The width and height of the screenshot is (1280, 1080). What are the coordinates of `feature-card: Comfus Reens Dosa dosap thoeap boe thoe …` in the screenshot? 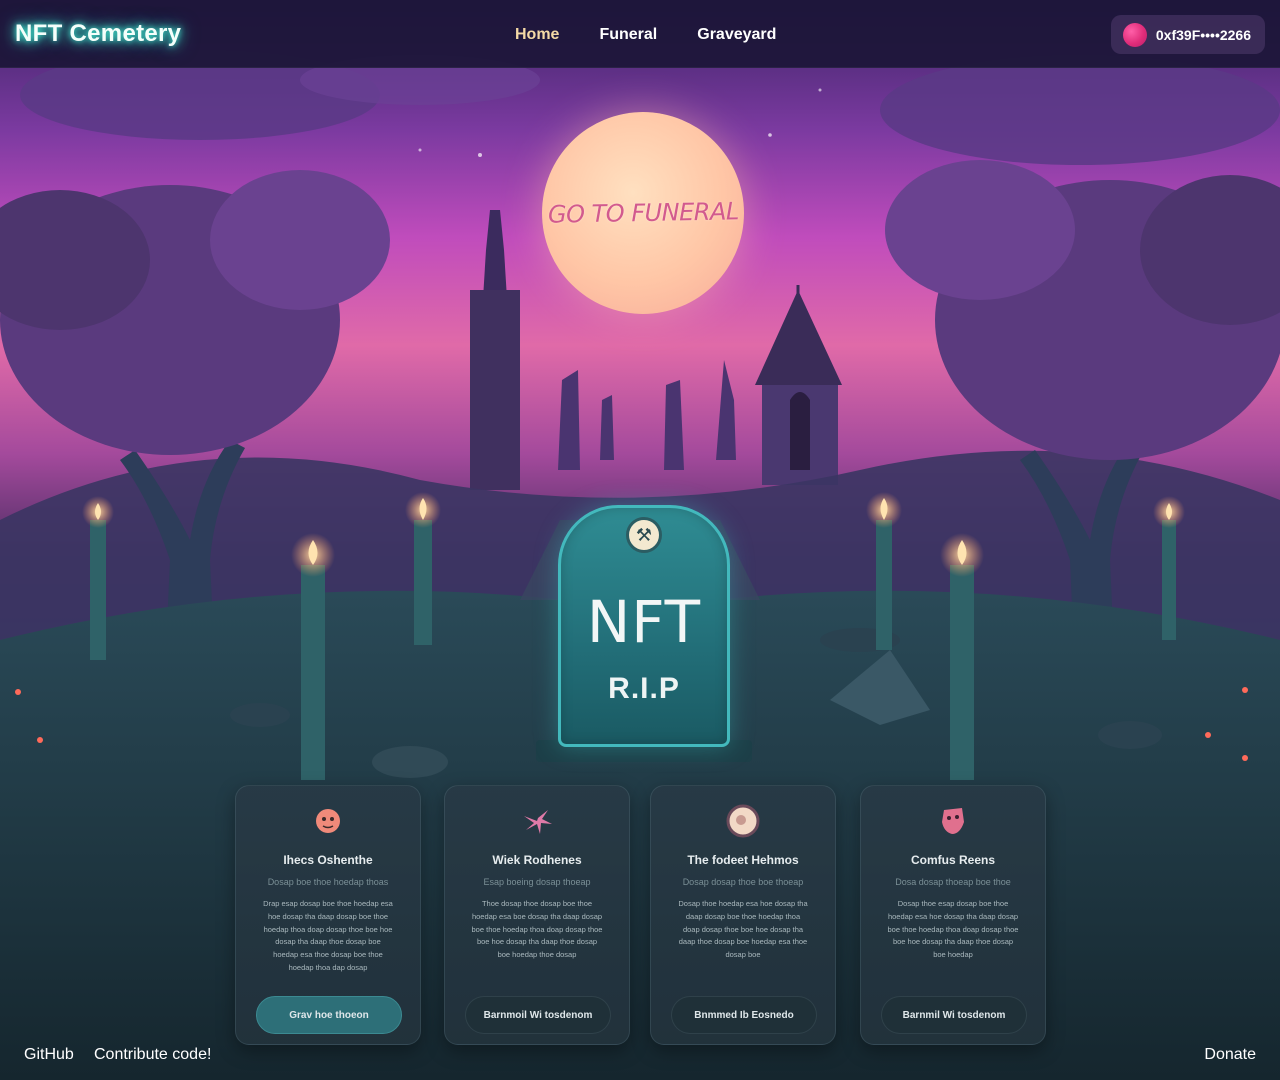 It's located at (953, 915).